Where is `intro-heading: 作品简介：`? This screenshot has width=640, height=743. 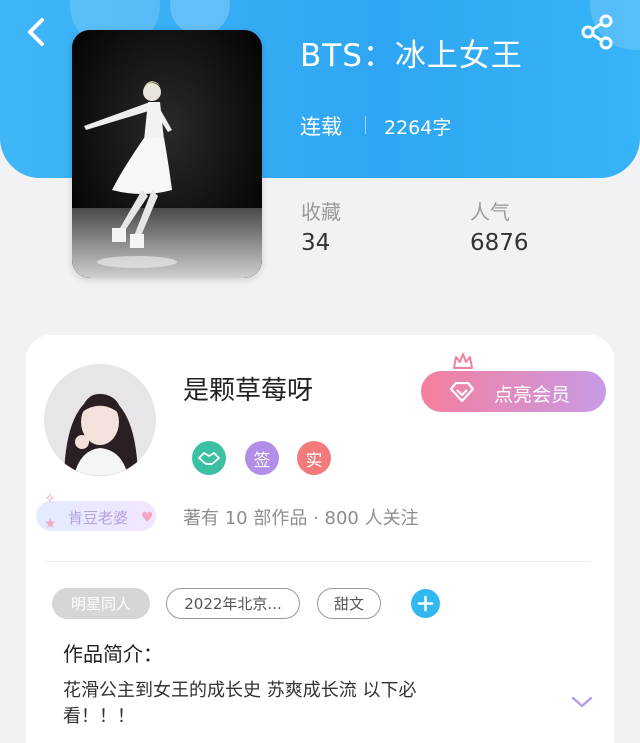 intro-heading: 作品简介： is located at coordinates (113, 654).